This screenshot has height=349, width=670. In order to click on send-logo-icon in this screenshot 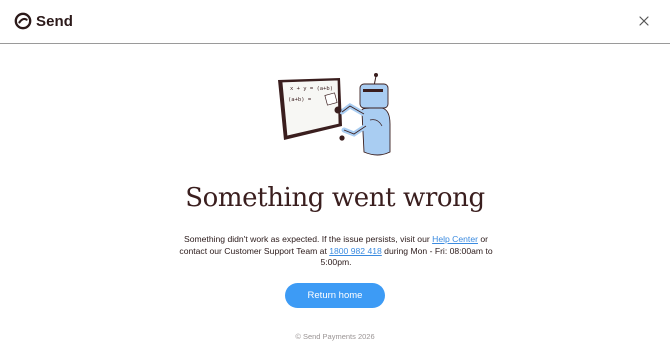, I will do `click(23, 21)`.